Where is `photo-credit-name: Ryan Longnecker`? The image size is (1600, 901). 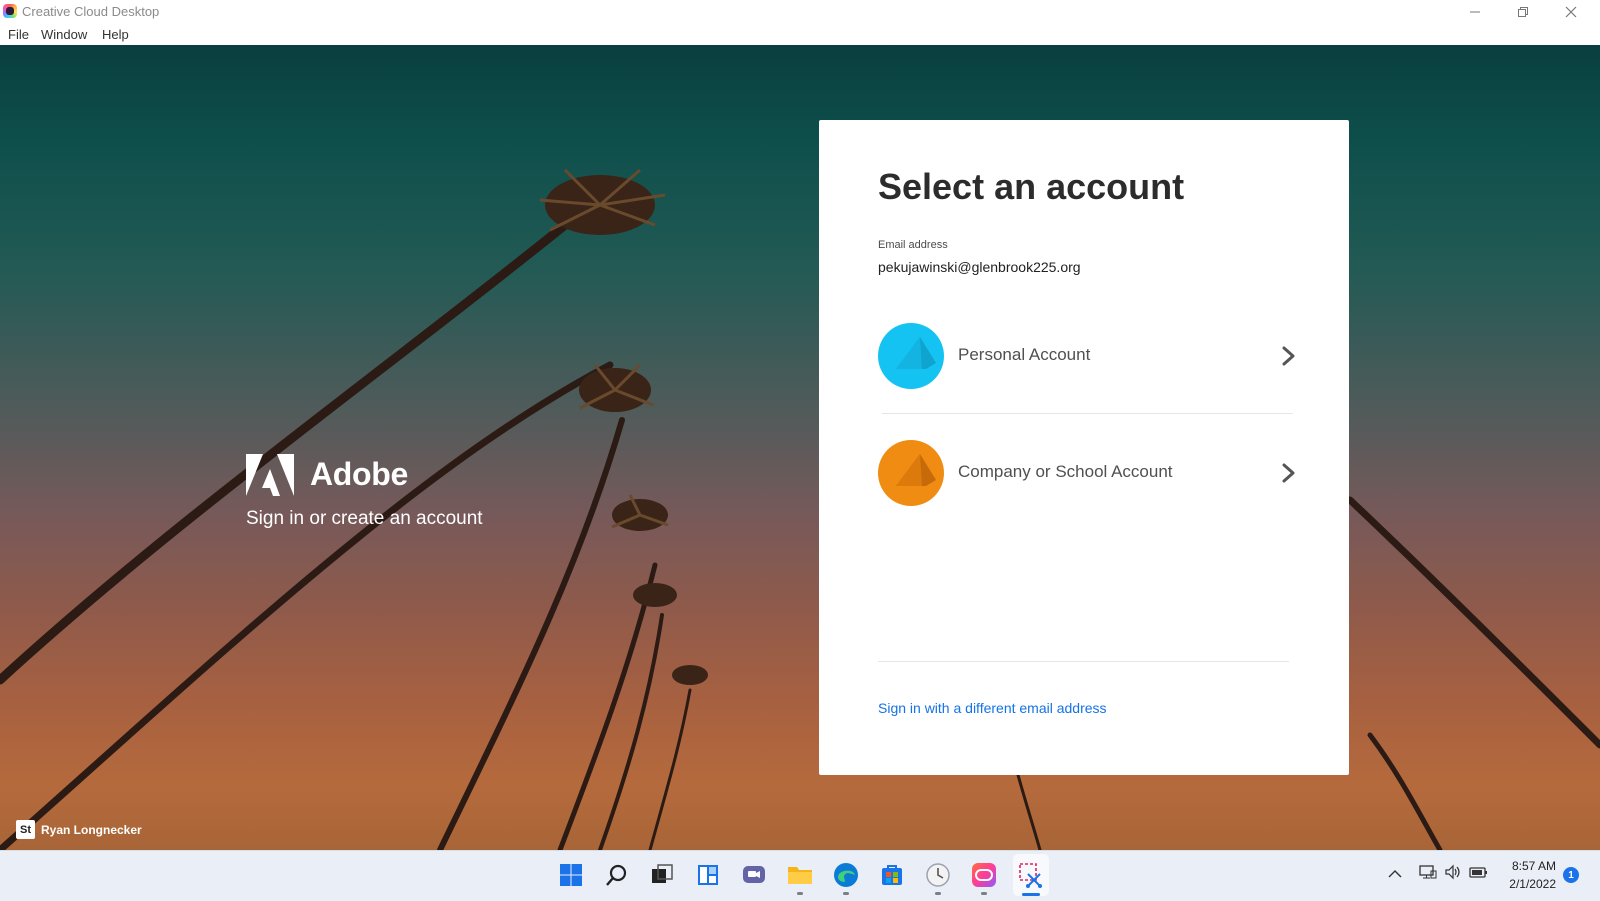 photo-credit-name: Ryan Longnecker is located at coordinates (91, 829).